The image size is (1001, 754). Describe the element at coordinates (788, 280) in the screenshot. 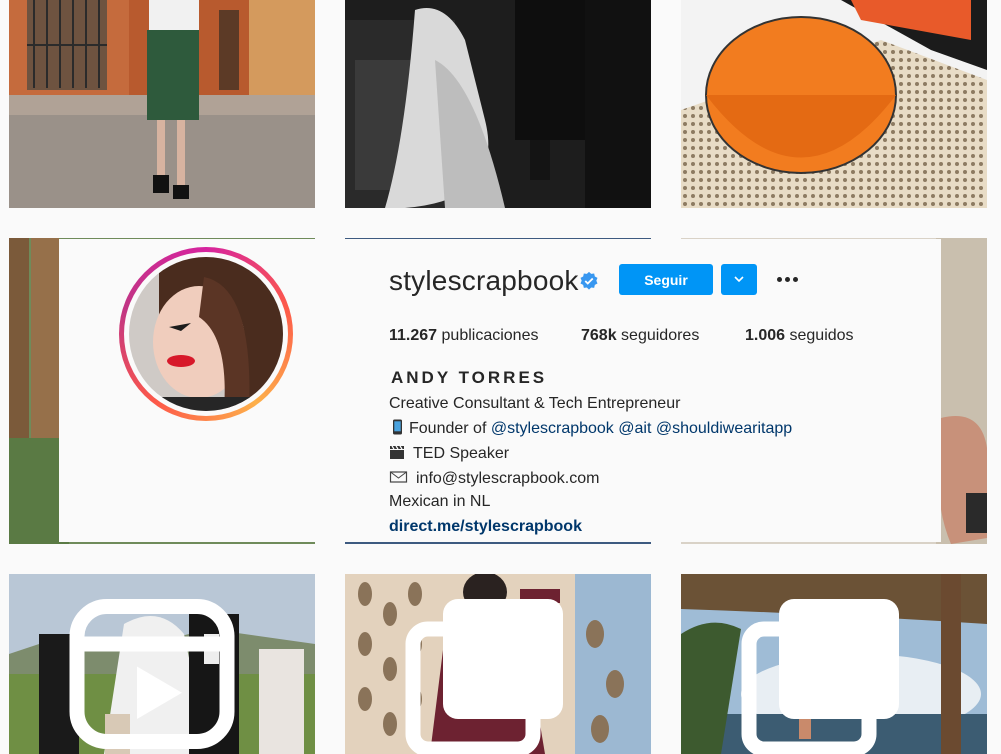

I see `more-options-icon` at that location.